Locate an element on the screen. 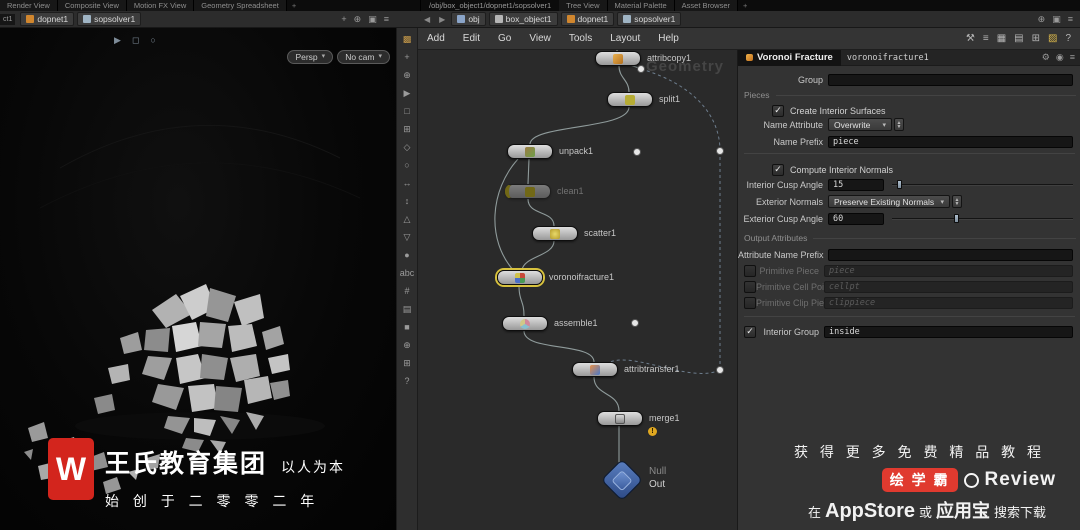 This screenshot has width=1080, height=530. name-prefix-input: piece is located at coordinates (950, 141).